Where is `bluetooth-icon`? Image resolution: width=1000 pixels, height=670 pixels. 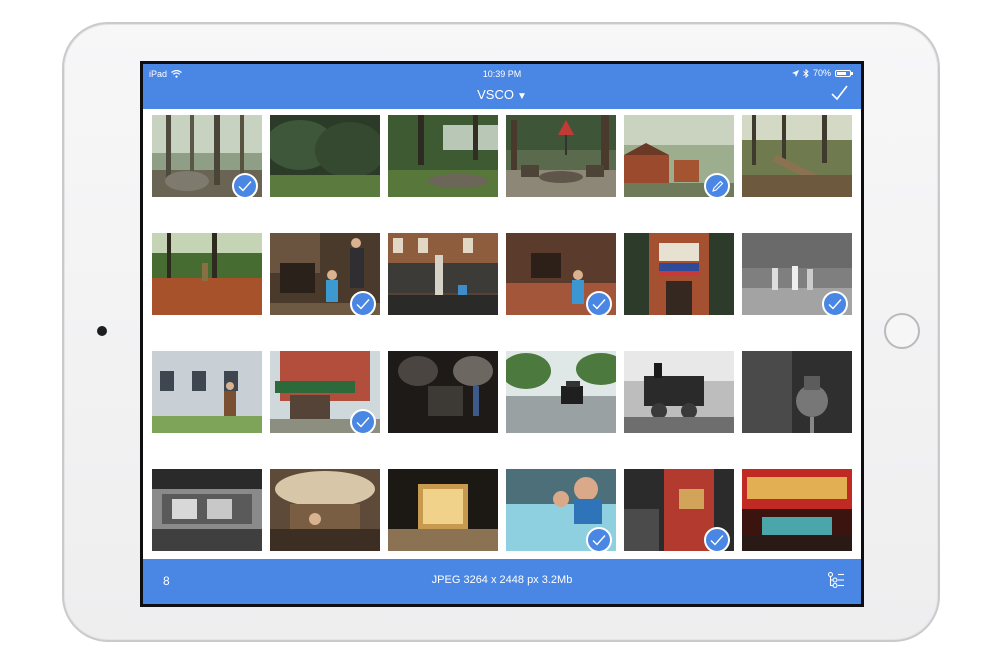
bluetooth-icon is located at coordinates (806, 73).